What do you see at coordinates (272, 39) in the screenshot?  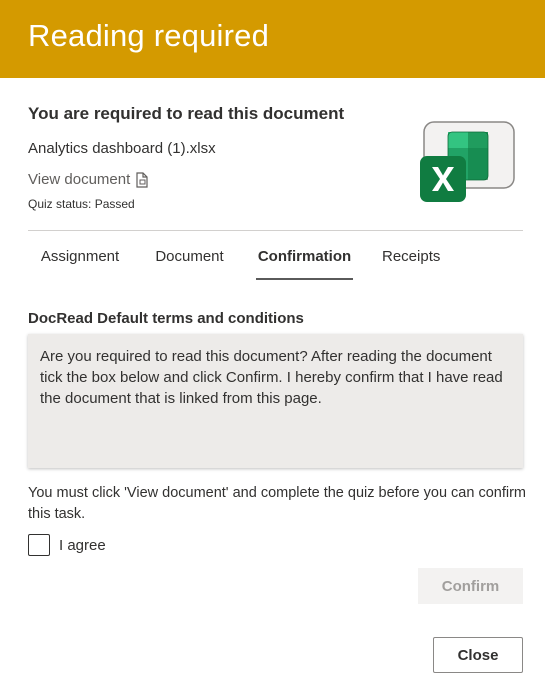 I see `dialog-header: Reading required` at bounding box center [272, 39].